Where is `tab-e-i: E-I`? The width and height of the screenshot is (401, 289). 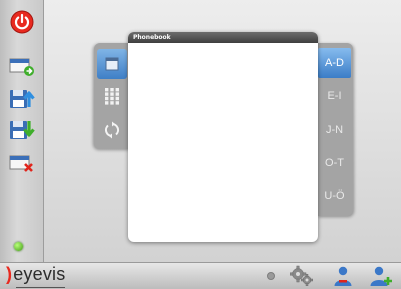
tab-e-i: E-I is located at coordinates (334, 96).